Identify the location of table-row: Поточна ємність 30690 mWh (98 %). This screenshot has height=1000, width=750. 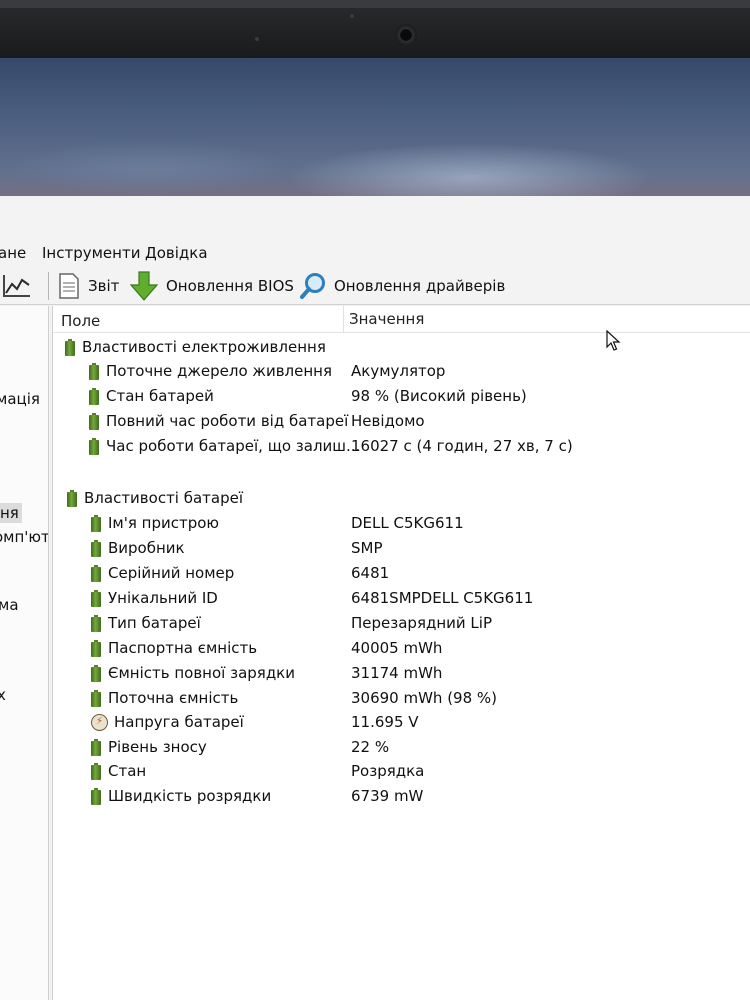
(401, 699).